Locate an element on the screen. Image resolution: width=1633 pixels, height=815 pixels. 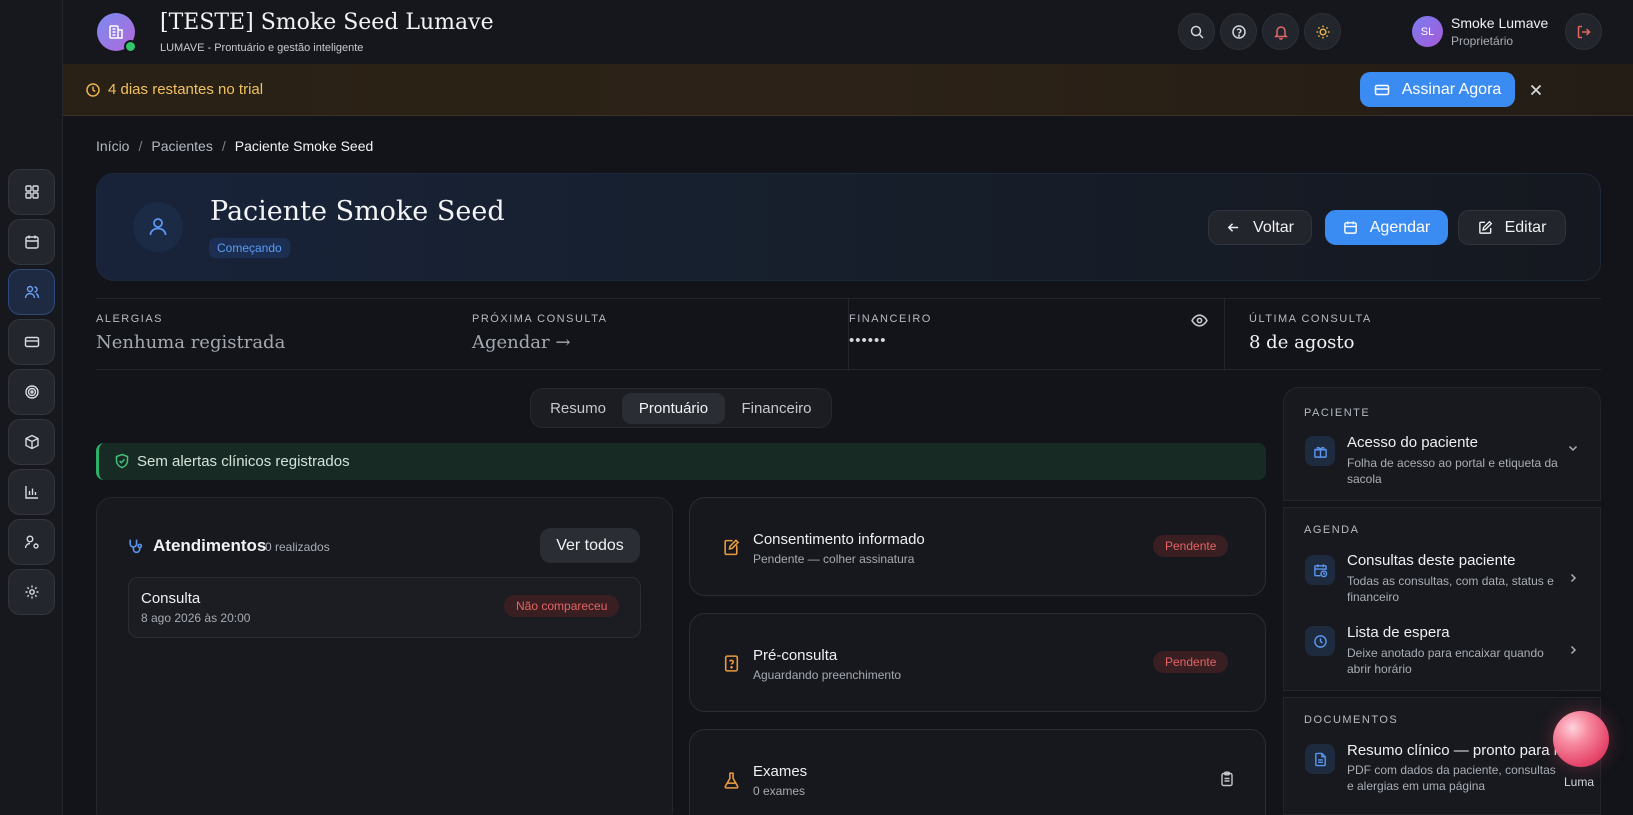
edit-icon is located at coordinates (1485, 227).